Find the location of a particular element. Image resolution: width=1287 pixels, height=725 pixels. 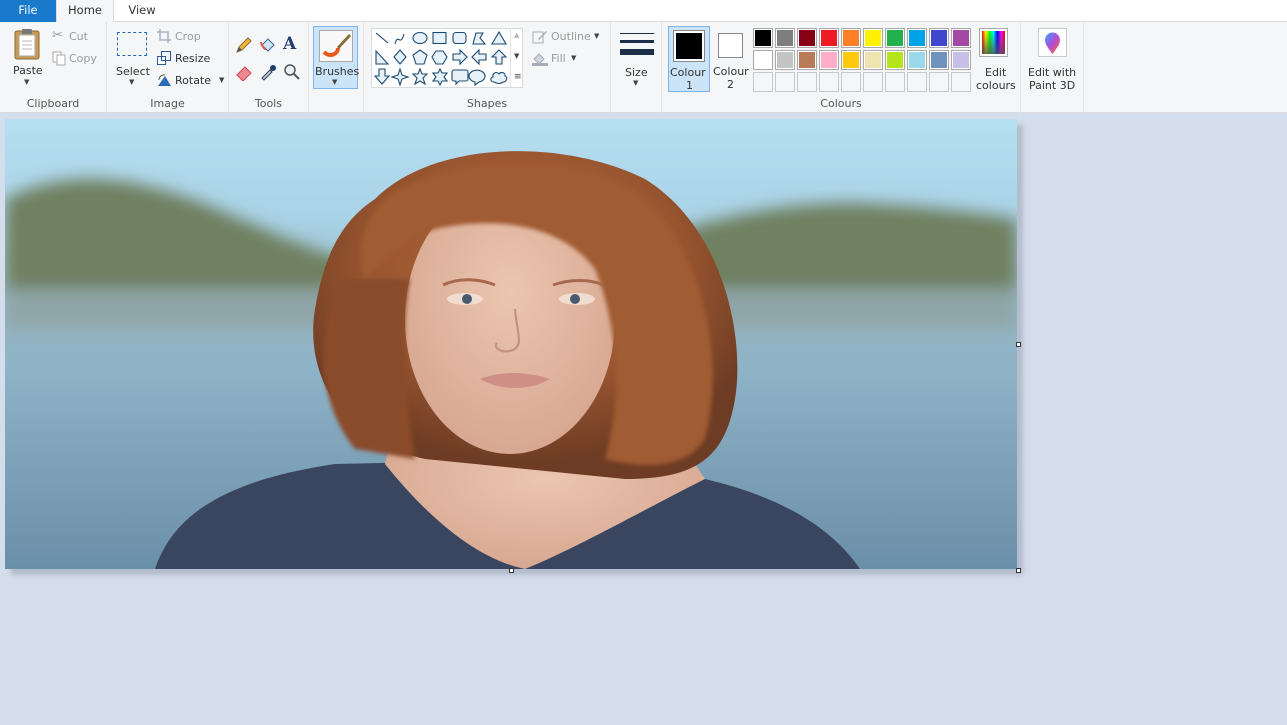

diamond-shape-icon is located at coordinates (400, 57).